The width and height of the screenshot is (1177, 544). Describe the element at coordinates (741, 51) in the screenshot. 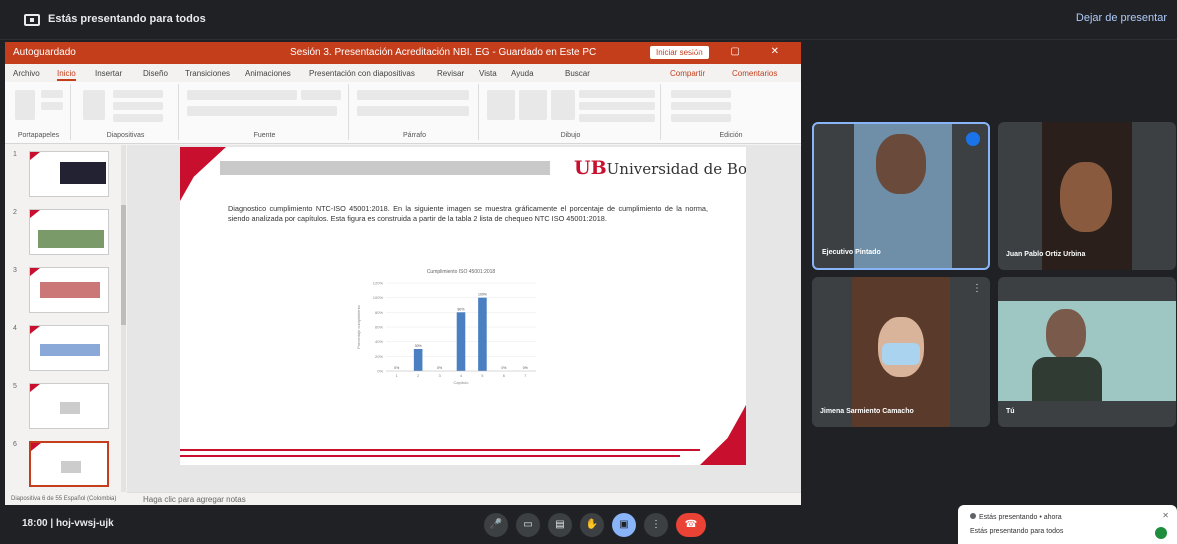

I see `window-controls: — ▢ ✕` at that location.